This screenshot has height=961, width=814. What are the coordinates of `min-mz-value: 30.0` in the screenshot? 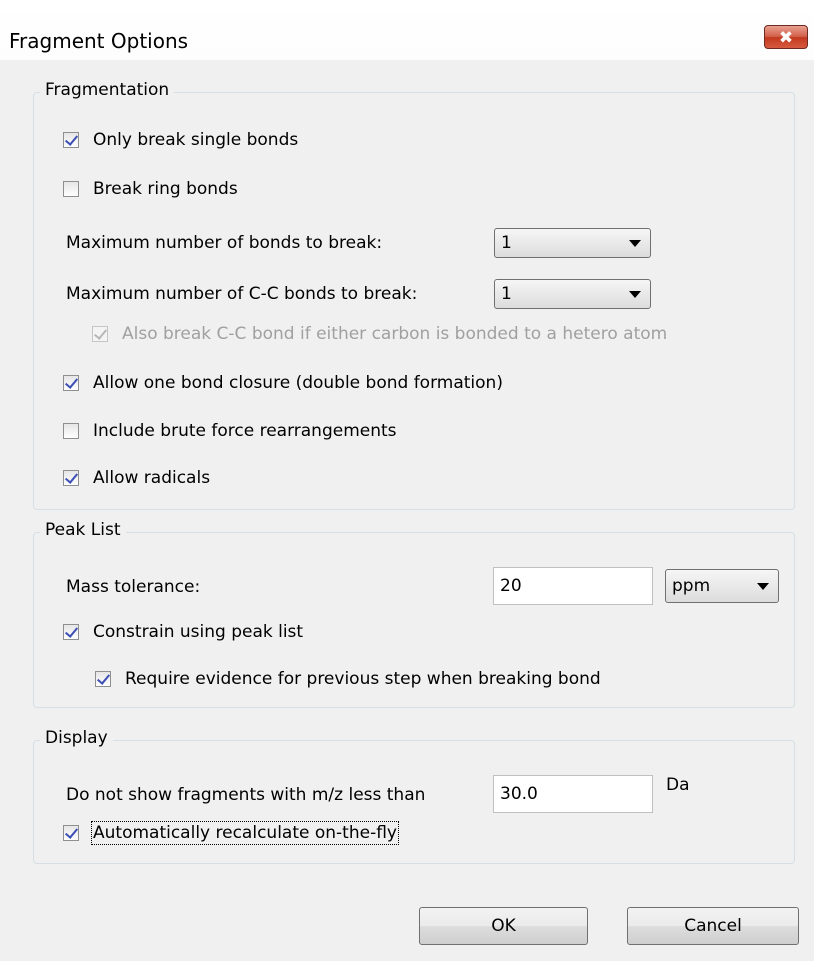 It's located at (519, 794).